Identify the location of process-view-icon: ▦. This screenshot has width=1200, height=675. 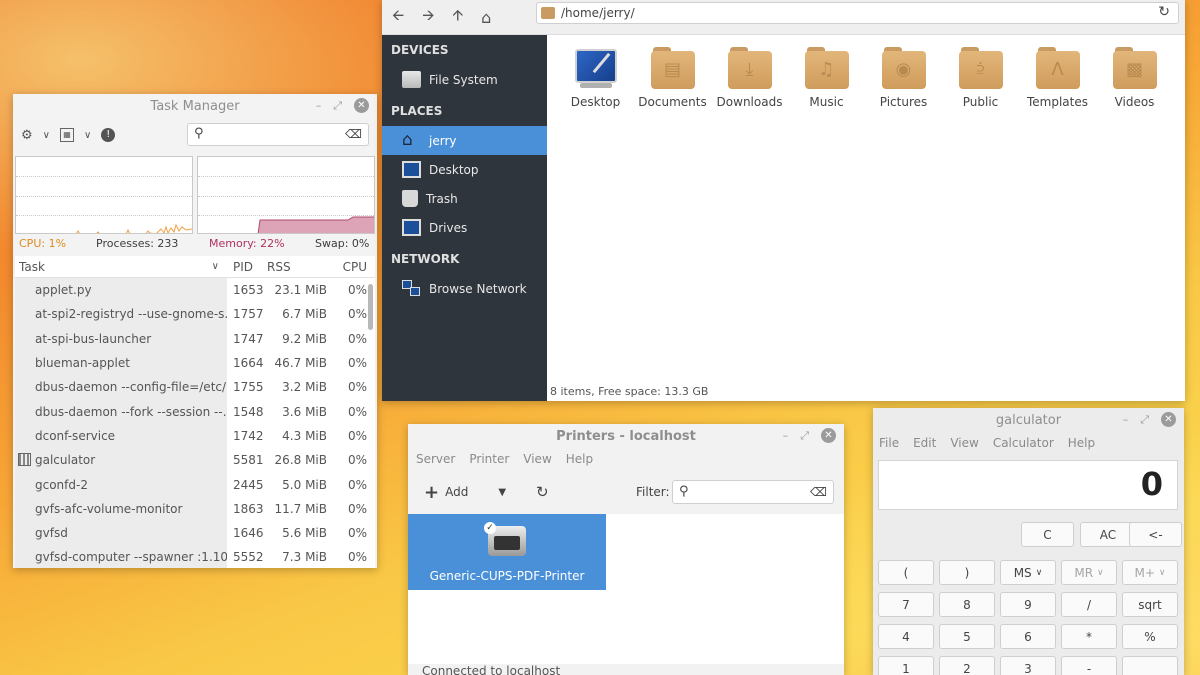
(66, 135).